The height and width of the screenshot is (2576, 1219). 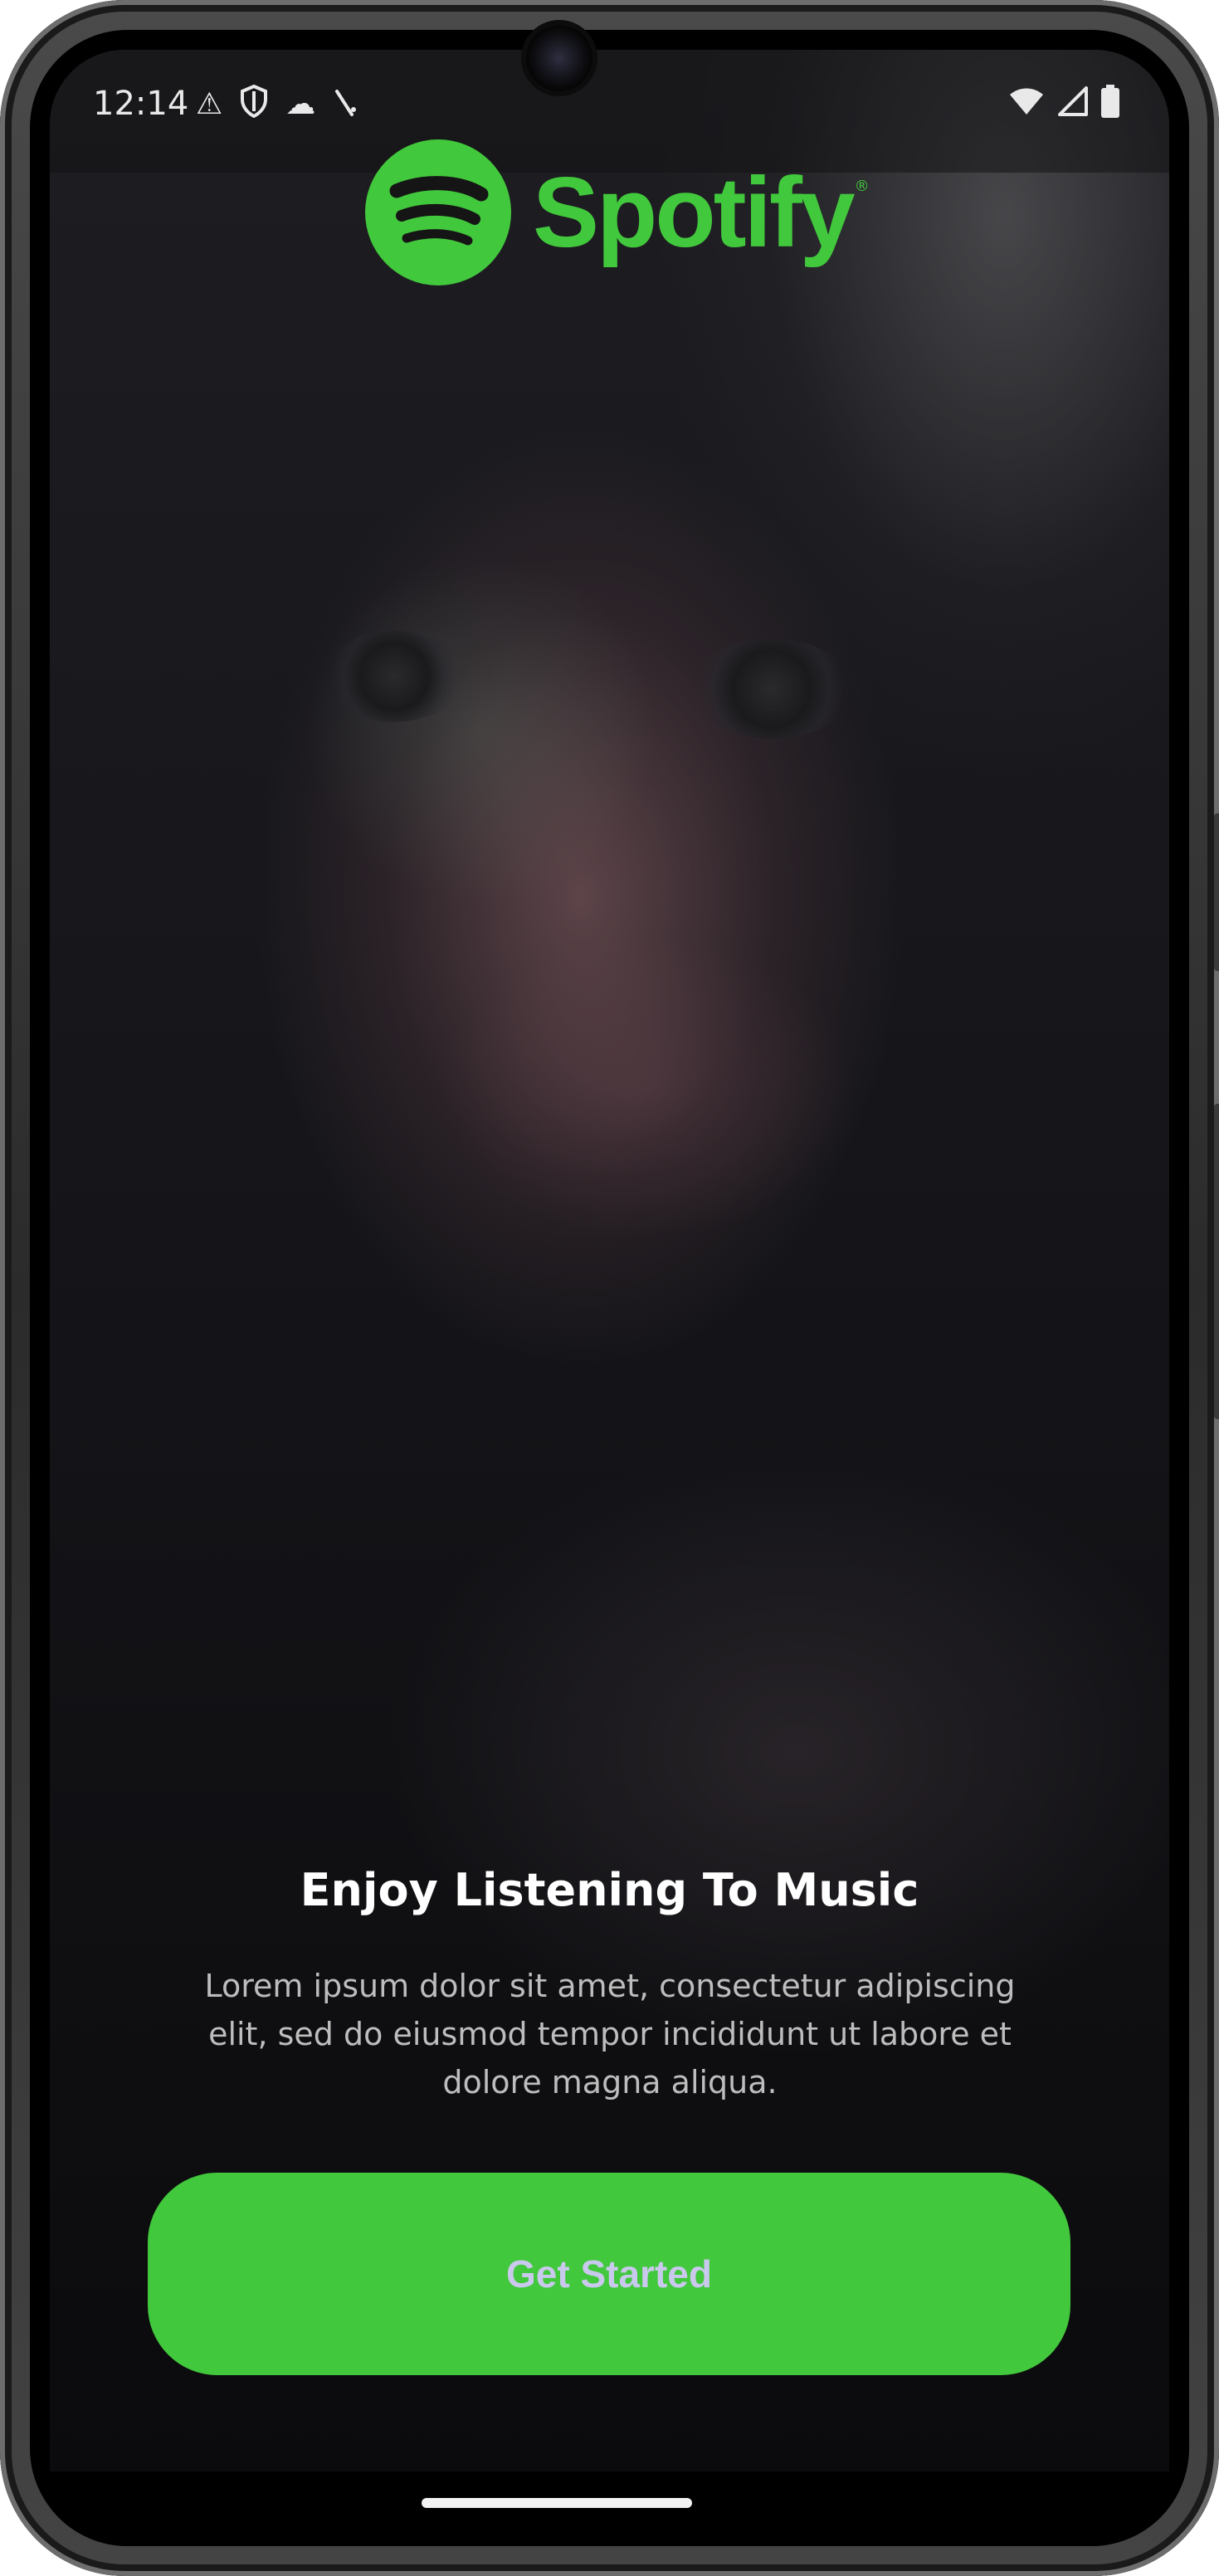 What do you see at coordinates (557, 2503) in the screenshot?
I see `home-indicator` at bounding box center [557, 2503].